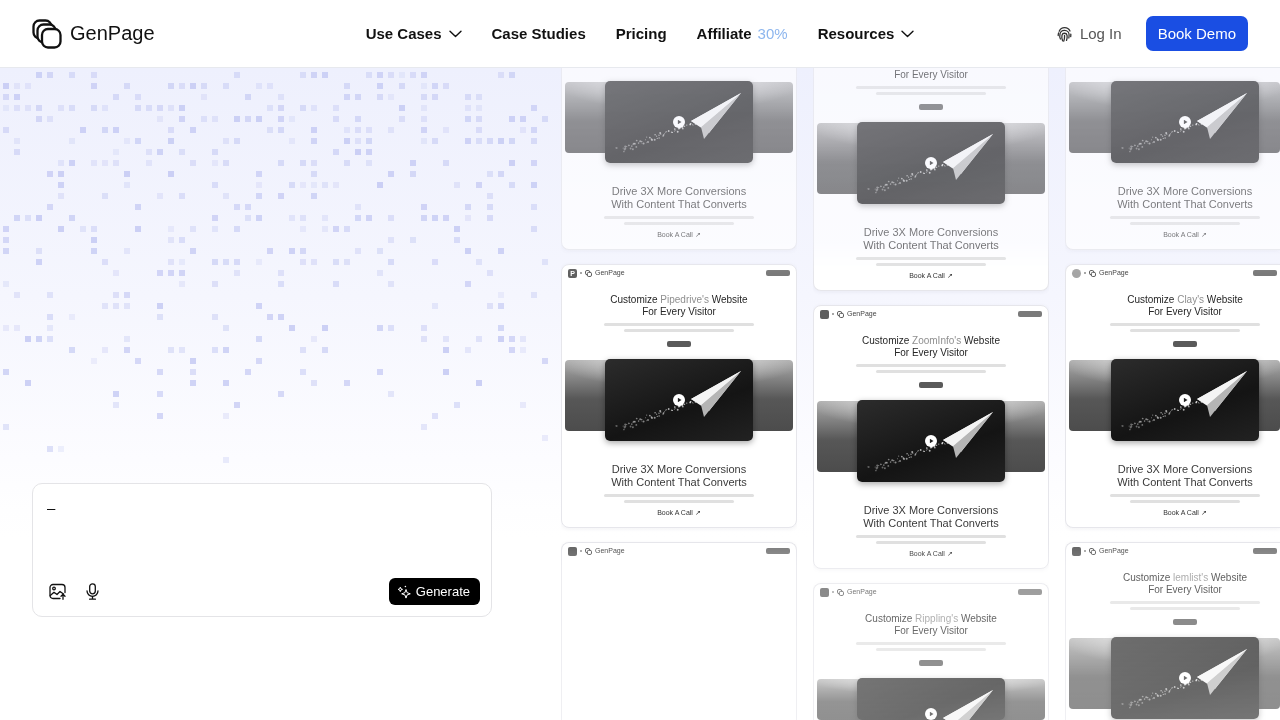 The image size is (1280, 720). What do you see at coordinates (1064, 33) in the screenshot?
I see `fingerprint-icon` at bounding box center [1064, 33].